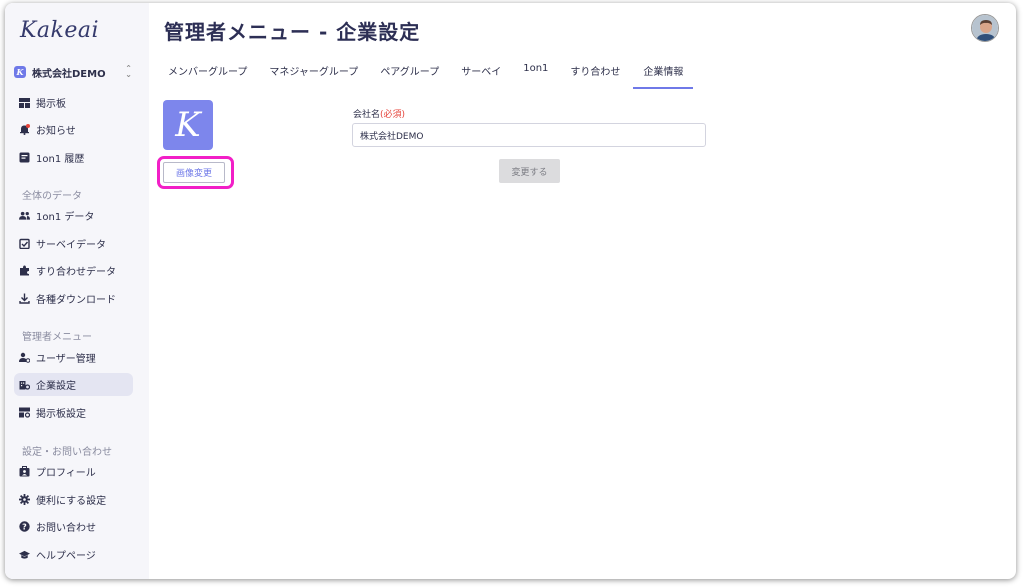 This screenshot has width=1024, height=588. I want to click on sidebar-item-downloads: 各種ダウンロード, so click(73, 298).